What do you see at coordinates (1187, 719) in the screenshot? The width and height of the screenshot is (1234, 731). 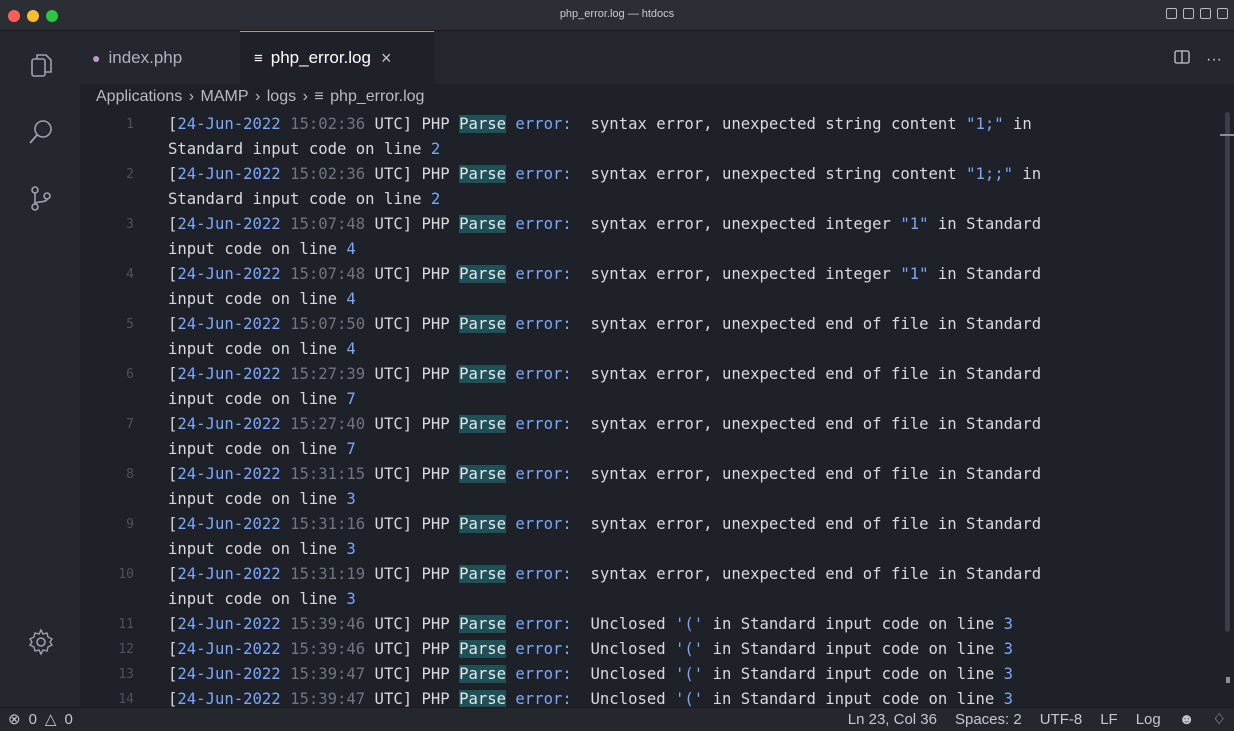 I see `accounts-icon: ☻` at bounding box center [1187, 719].